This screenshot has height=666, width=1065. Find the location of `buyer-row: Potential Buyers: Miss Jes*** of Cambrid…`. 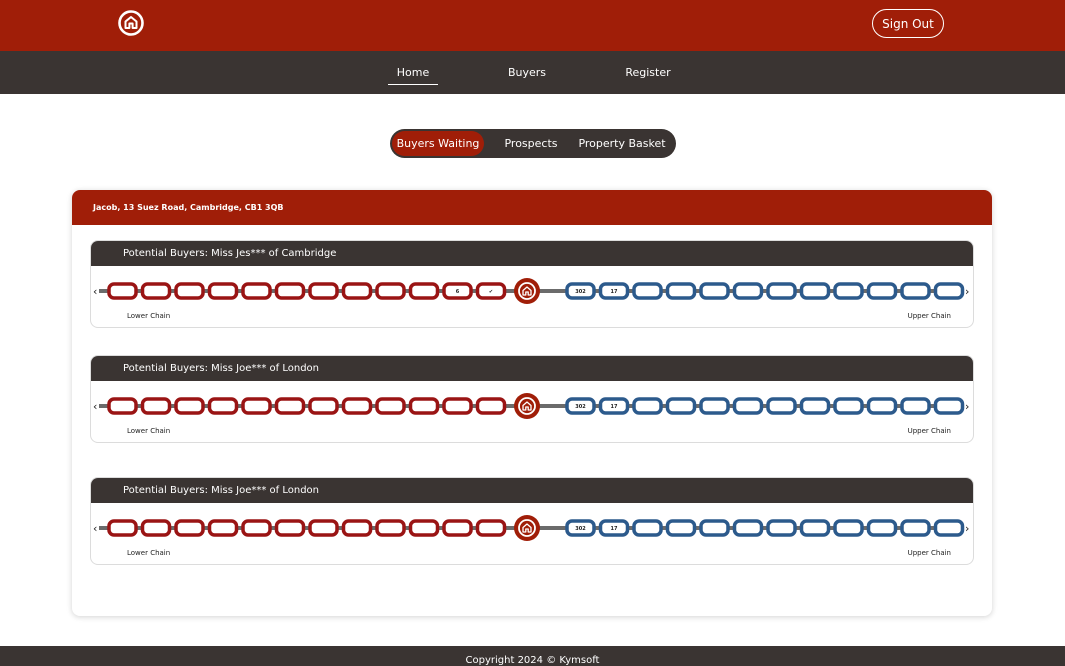

buyer-row: Potential Buyers: Miss Jes*** of Cambrid… is located at coordinates (532, 284).